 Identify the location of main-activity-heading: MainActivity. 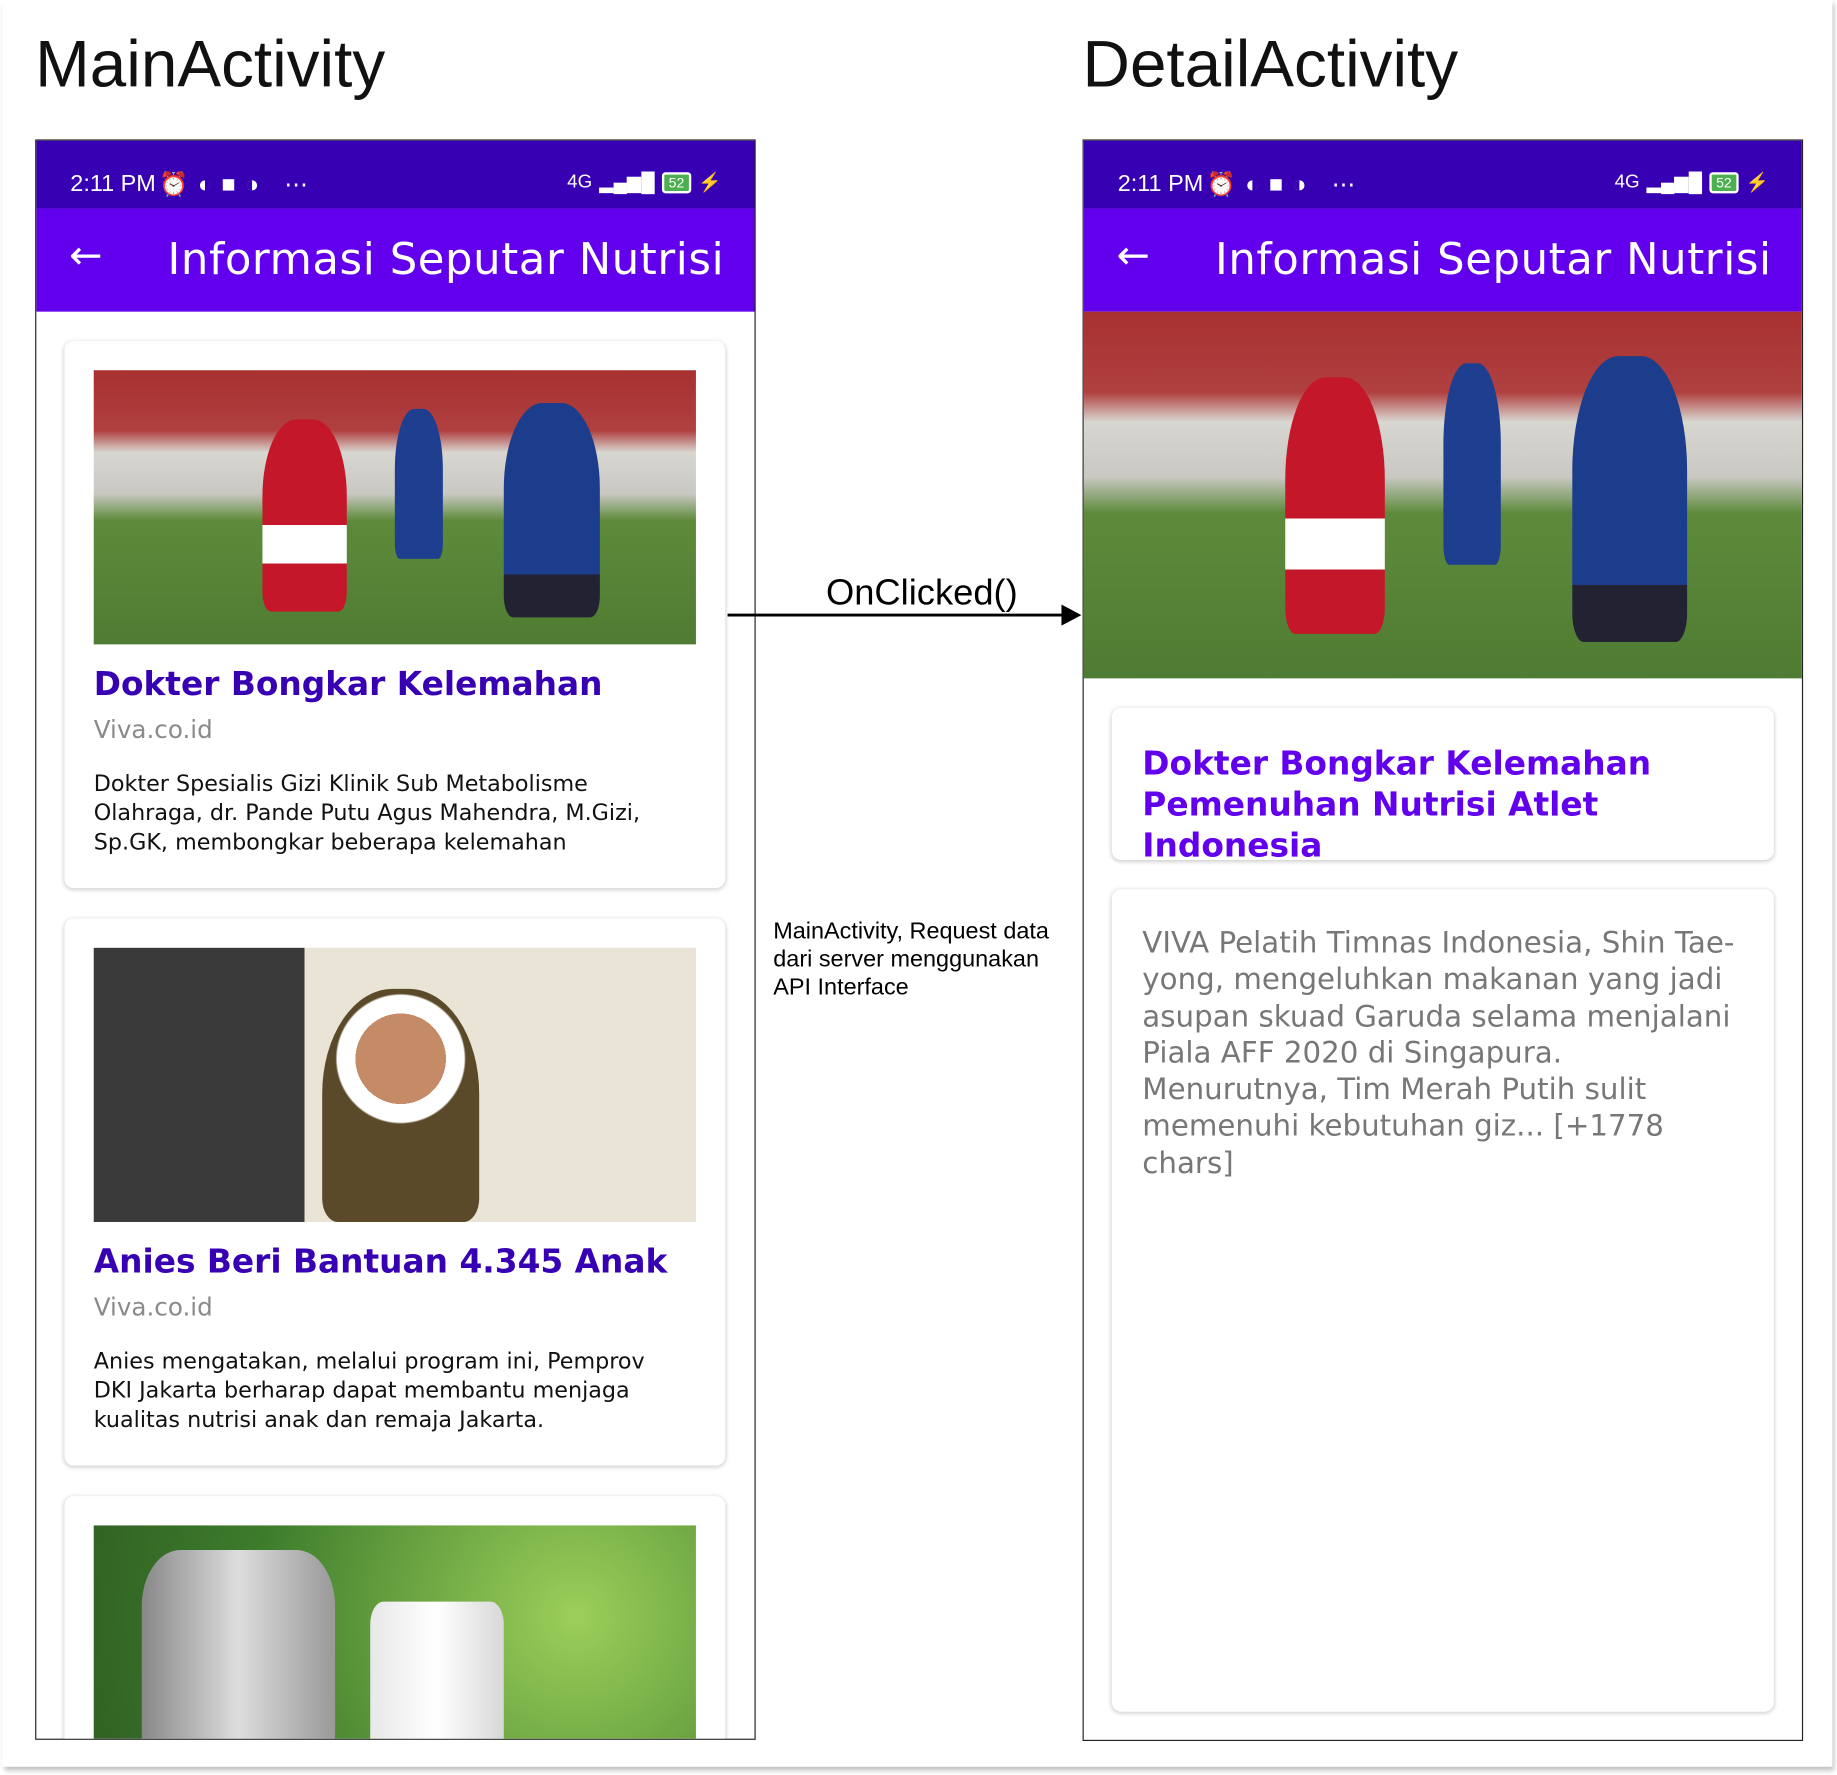
(210, 63).